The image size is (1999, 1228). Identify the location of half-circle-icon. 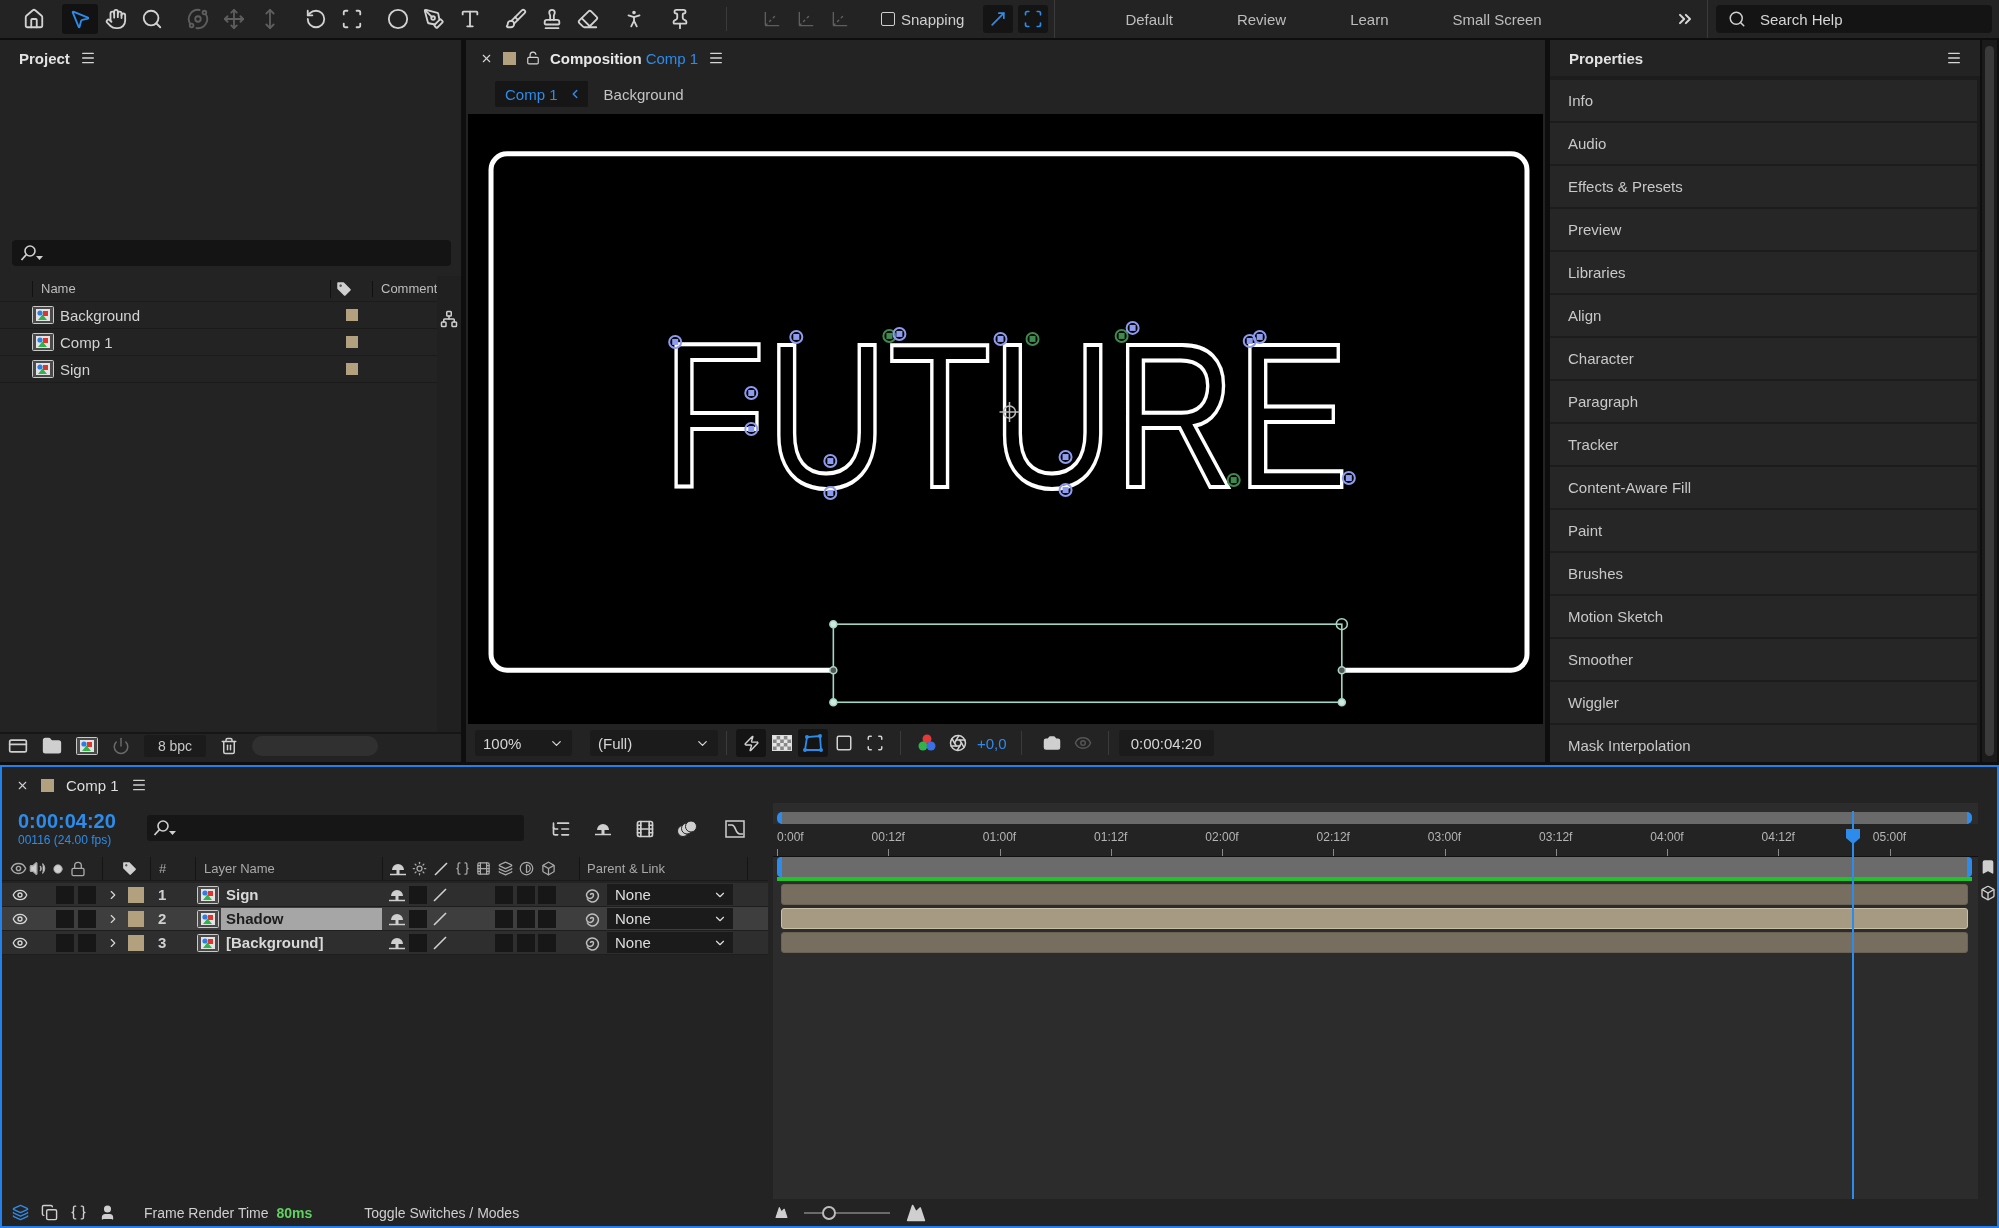
(527, 868).